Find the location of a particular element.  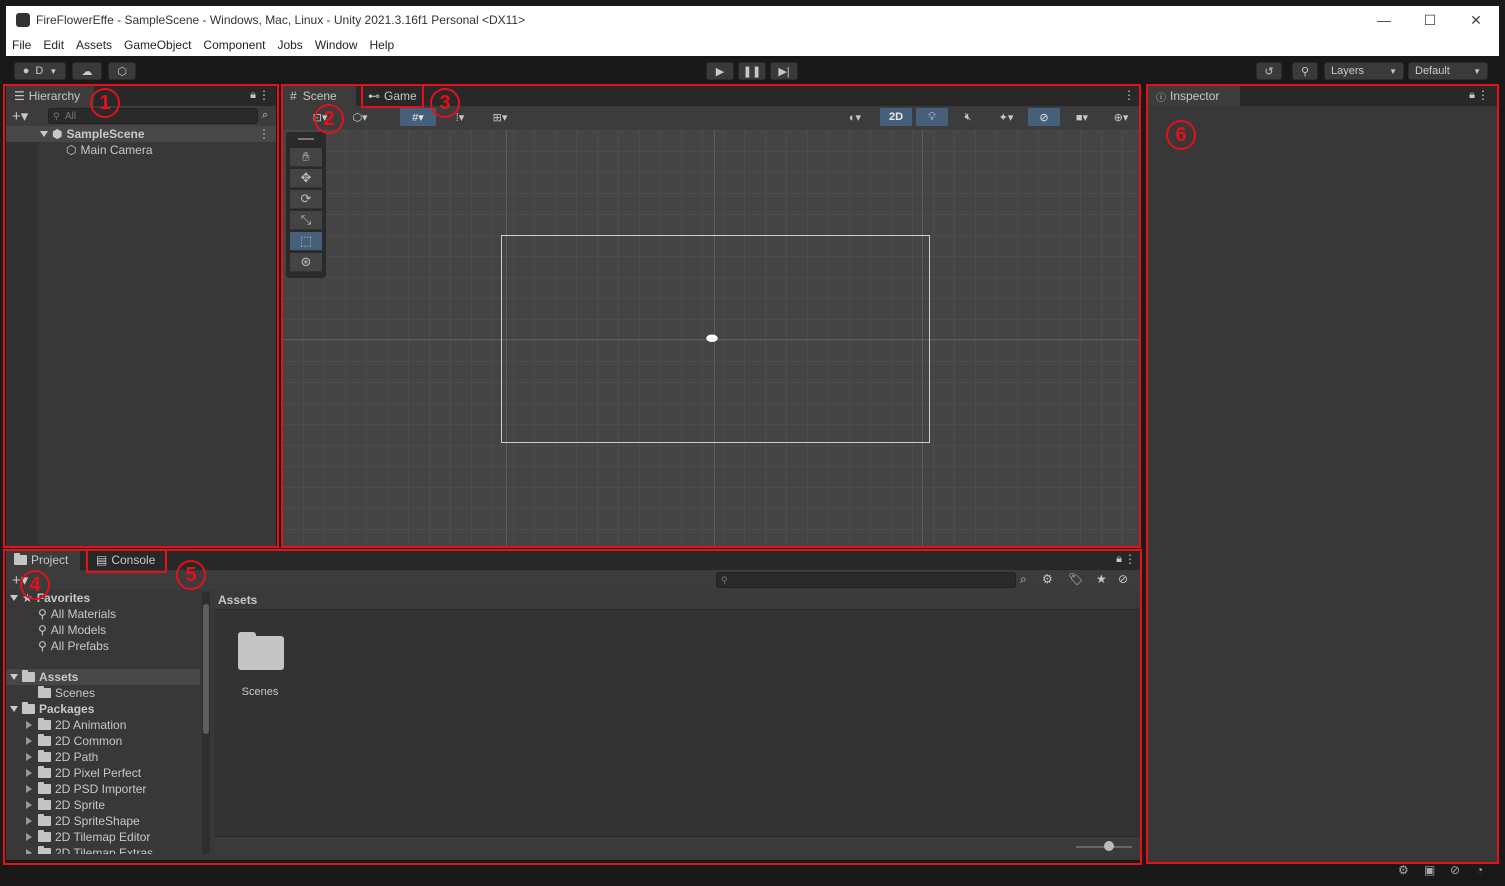

layers-dropdown: Layers ▼ is located at coordinates (1364, 71).